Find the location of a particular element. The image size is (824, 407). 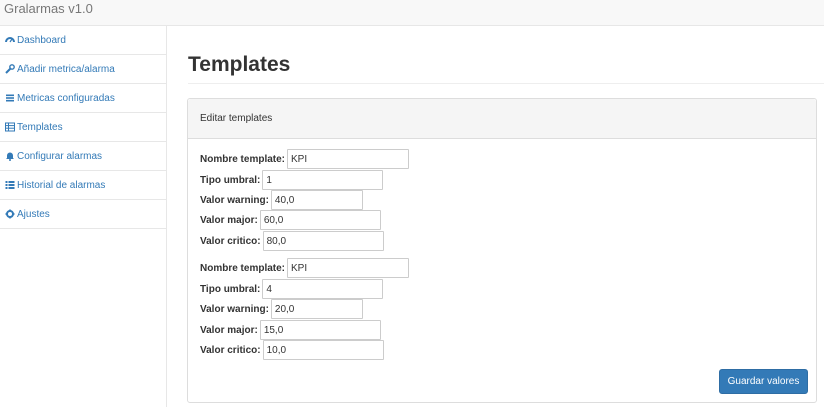

template-1-threshold-type-input is located at coordinates (323, 180).